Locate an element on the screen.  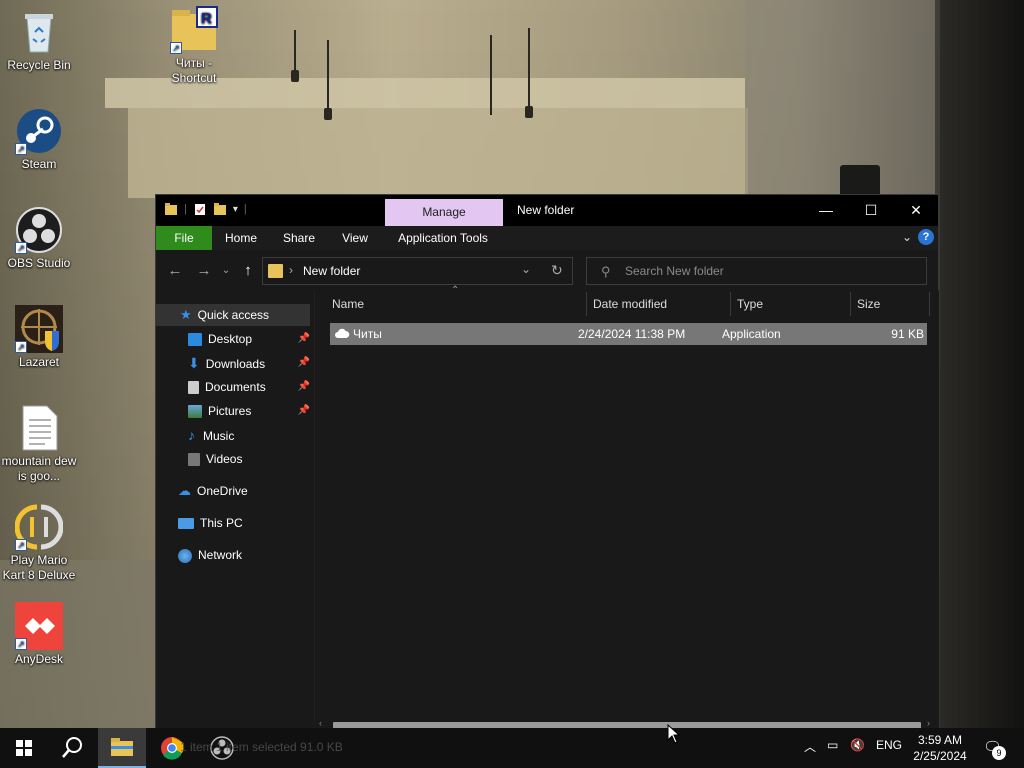
clock-date: 2/25/2024 is located at coordinates (940, 756).